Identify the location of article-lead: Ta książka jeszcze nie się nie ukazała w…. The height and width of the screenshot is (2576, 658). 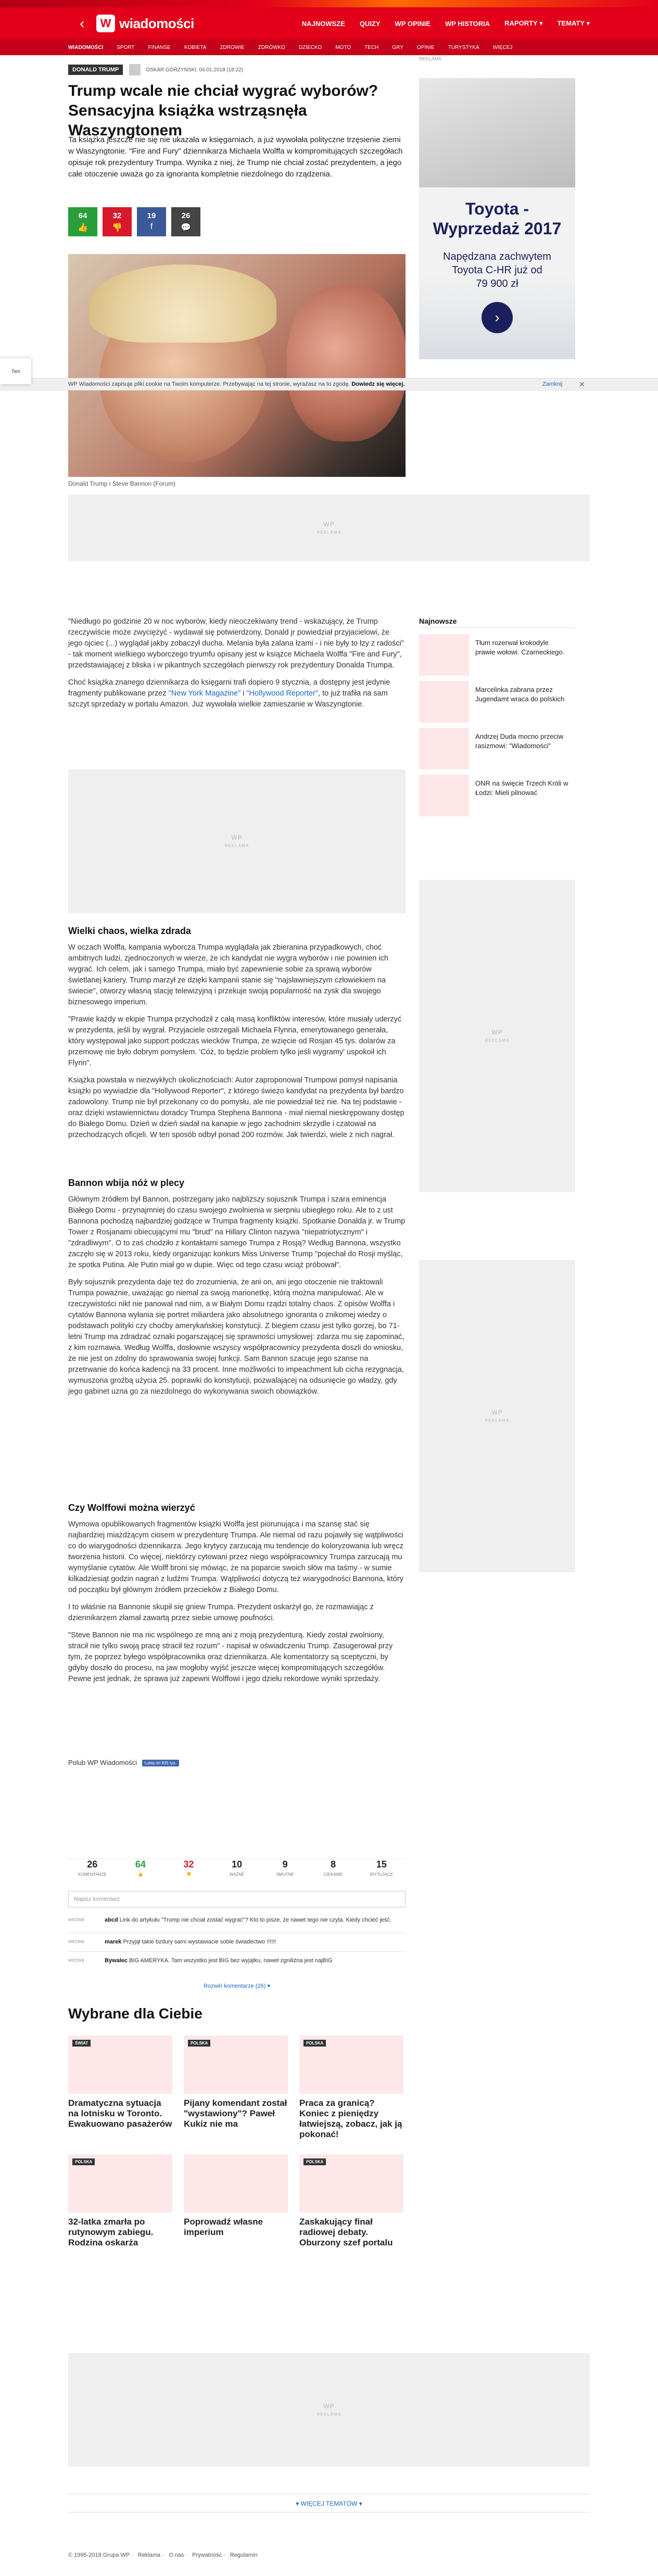
(235, 157).